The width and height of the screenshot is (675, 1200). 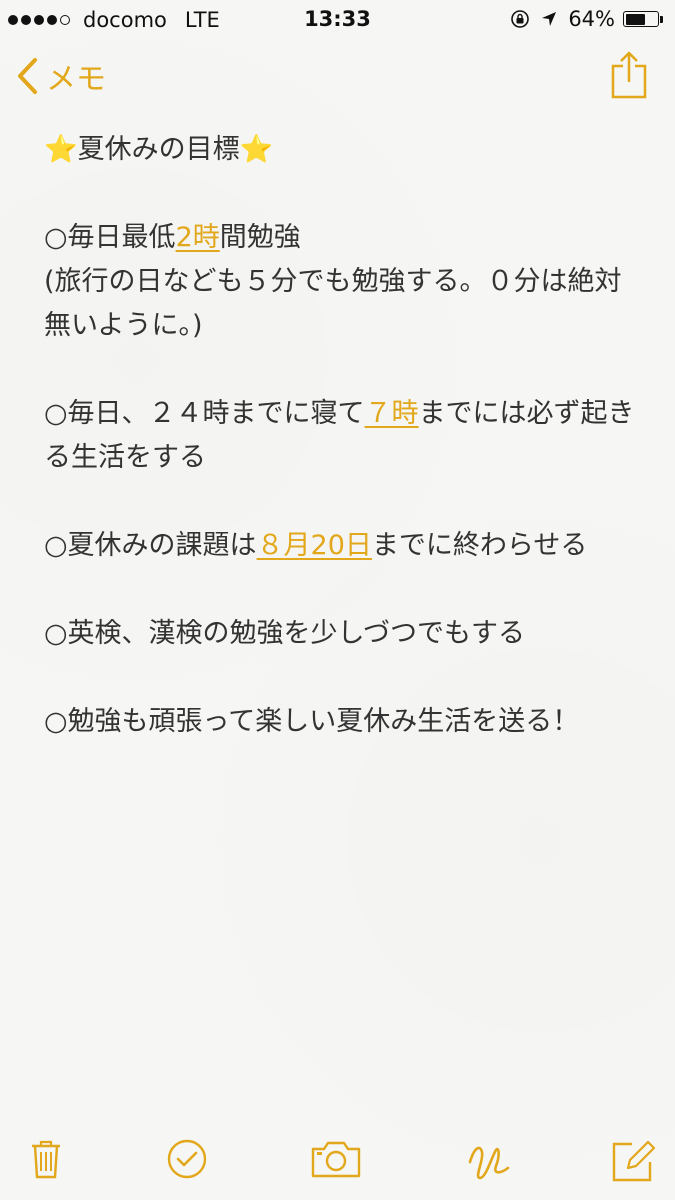 I want to click on share-button, so click(x=629, y=77).